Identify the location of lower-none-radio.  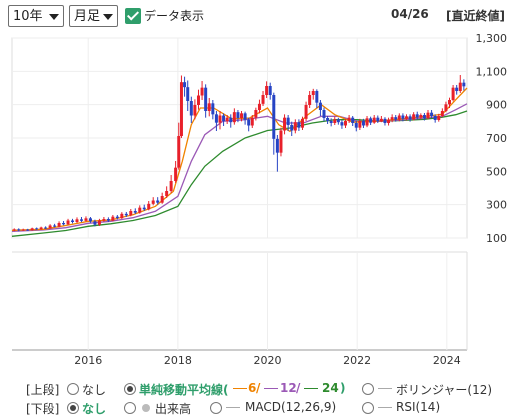
(73, 408).